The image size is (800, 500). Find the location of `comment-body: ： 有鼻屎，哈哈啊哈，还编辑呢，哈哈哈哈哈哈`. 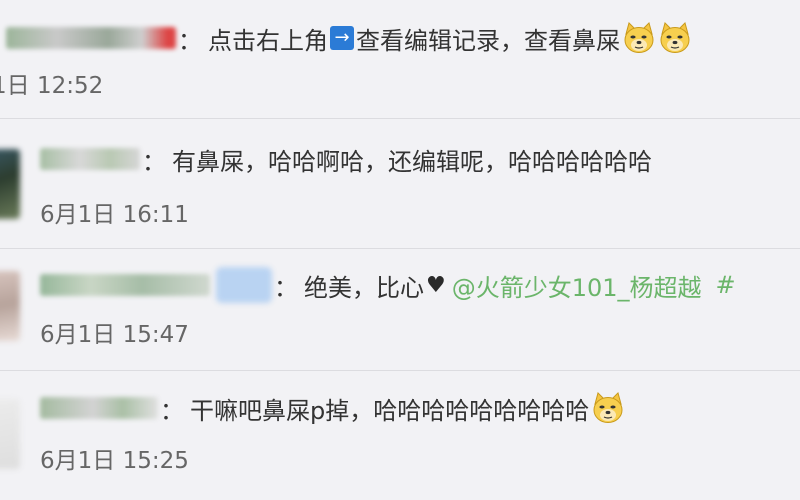

comment-body: ： 有鼻屎，哈哈啊哈，还编辑呢，哈哈哈哈哈哈 is located at coordinates (346, 159).